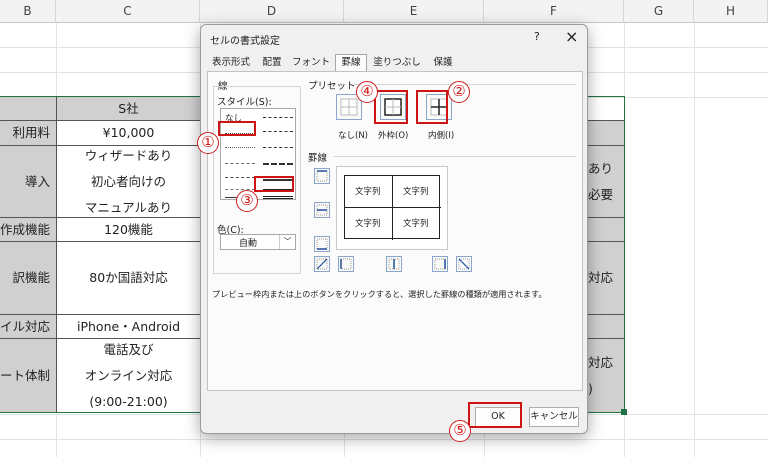  Describe the element at coordinates (460, 431) in the screenshot. I see `annotation-marker-5: ⑤` at that location.